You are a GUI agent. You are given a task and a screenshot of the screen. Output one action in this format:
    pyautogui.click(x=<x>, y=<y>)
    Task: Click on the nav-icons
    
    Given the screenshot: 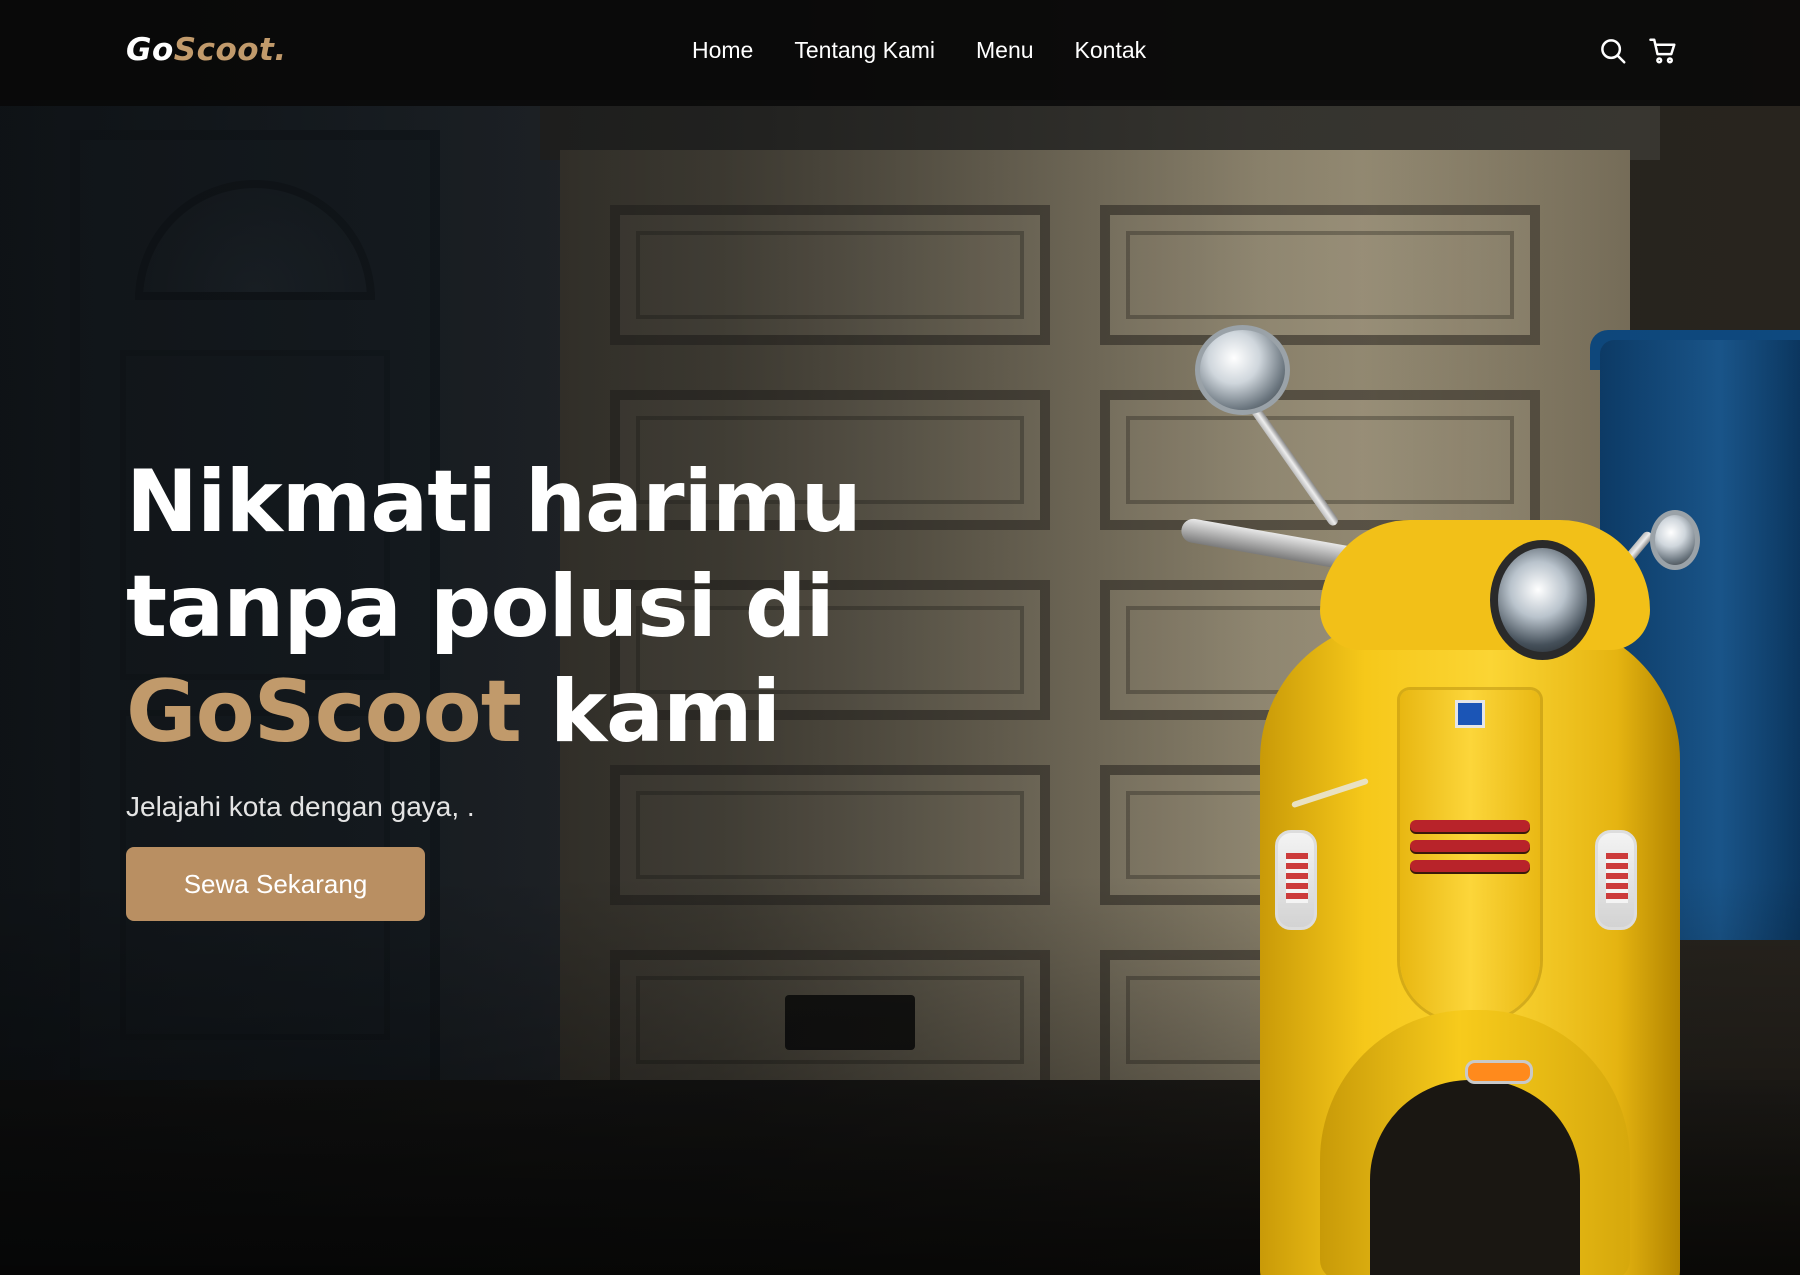 What is the action you would take?
    pyautogui.click(x=1648, y=51)
    